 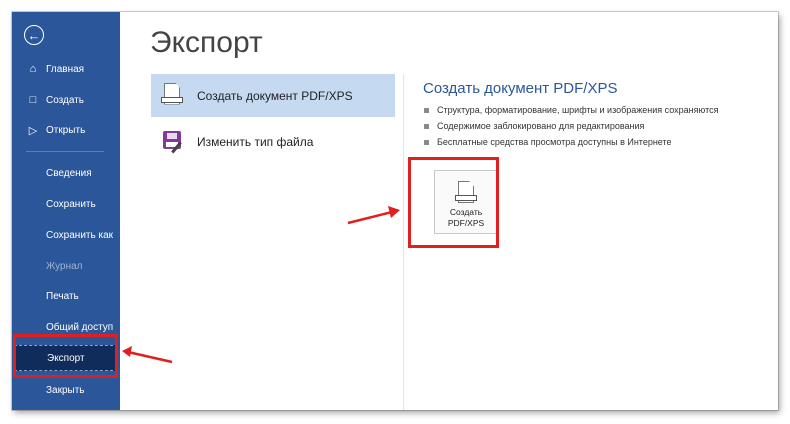 I want to click on sidebar-item-share: Общий доступ, so click(x=66, y=327).